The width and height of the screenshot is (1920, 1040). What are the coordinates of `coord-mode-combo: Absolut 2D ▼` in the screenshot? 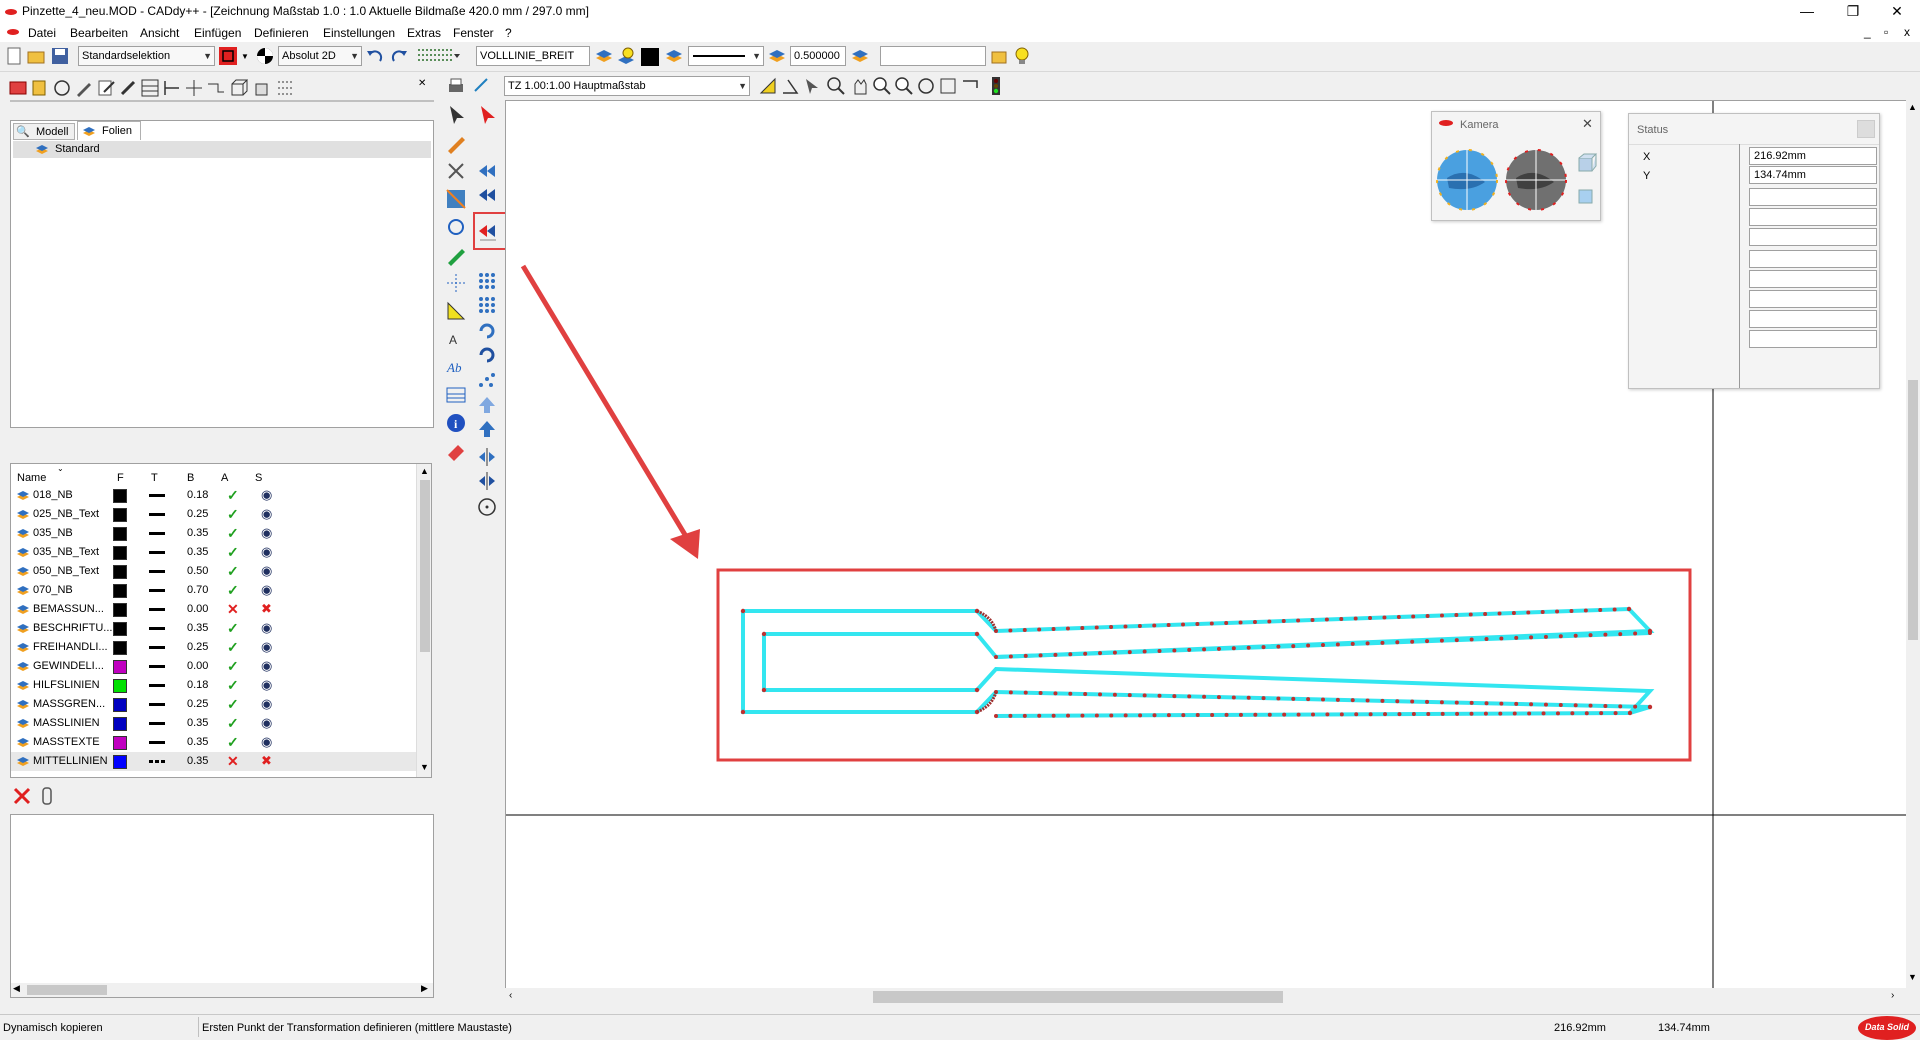 It's located at (320, 56).